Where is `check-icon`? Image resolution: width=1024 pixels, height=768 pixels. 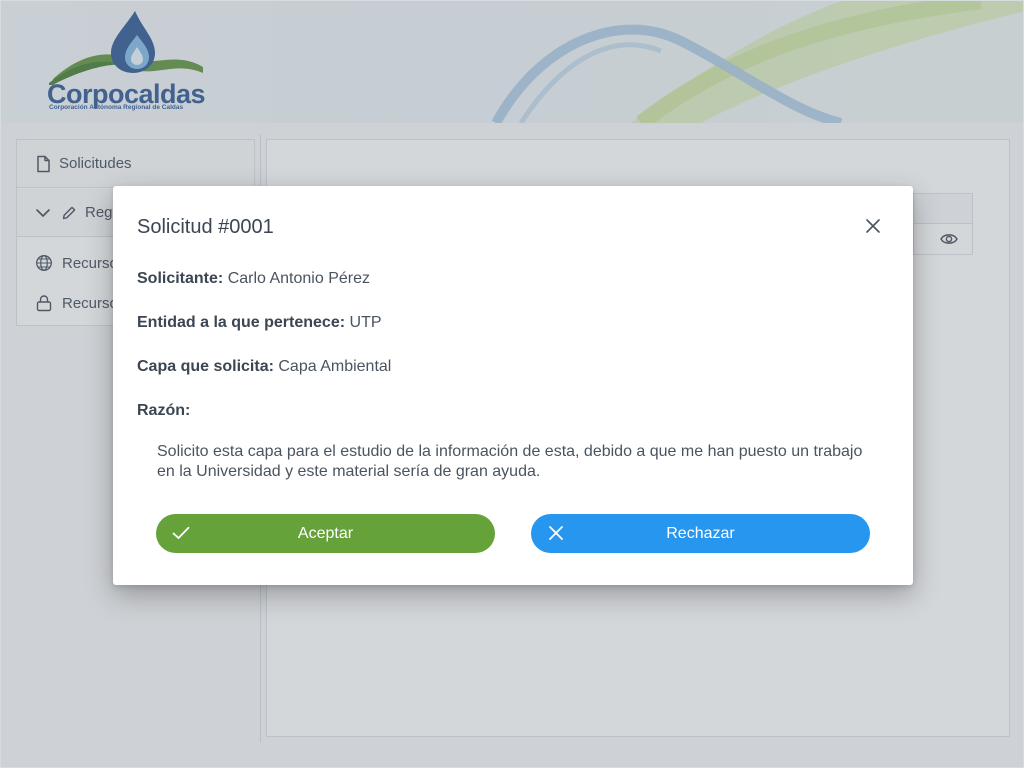
check-icon is located at coordinates (181, 533).